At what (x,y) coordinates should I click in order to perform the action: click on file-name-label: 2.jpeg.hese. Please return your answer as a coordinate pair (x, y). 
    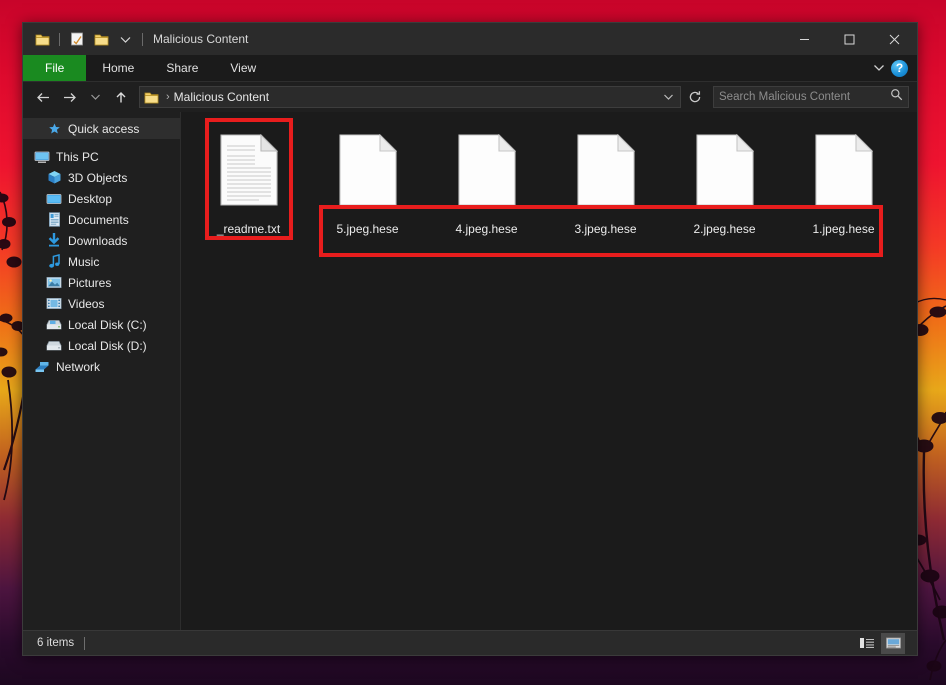
    Looking at the image, I should click on (724, 229).